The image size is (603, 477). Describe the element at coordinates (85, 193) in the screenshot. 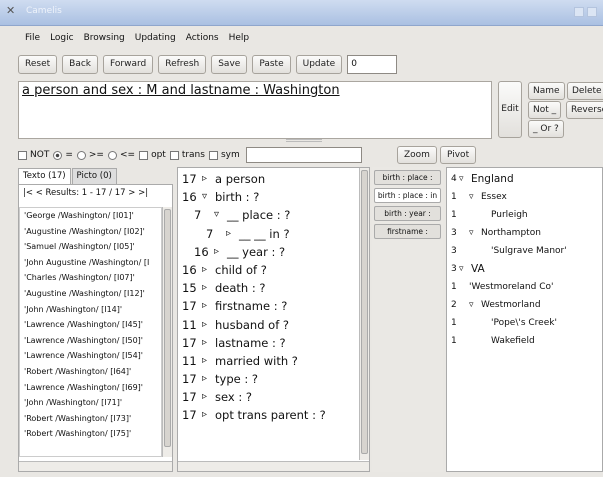

I see `results-navigation: |< < Results: 1 - 17 / 17 > >|` at that location.